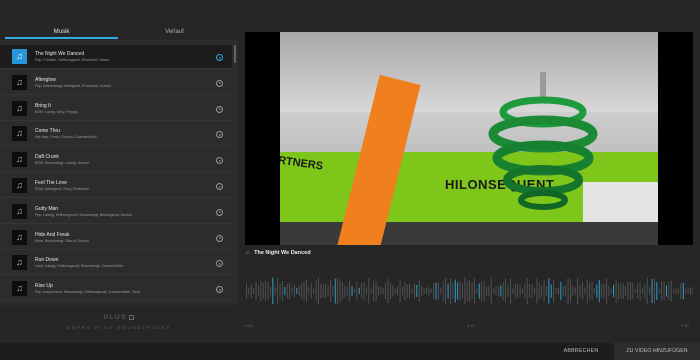 This screenshot has width=700, height=360. Describe the element at coordinates (282, 253) in the screenshot. I see `now-playing-title: The Night We Danced` at that location.